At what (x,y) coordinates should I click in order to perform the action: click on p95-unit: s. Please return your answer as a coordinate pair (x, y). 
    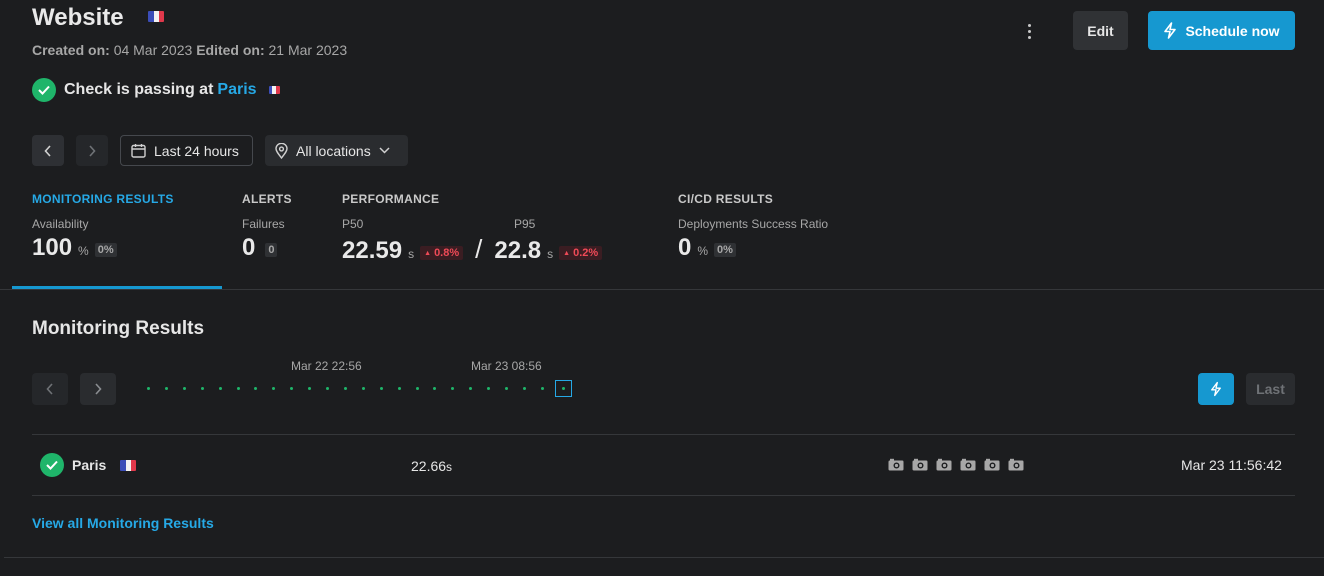
    Looking at the image, I should click on (550, 254).